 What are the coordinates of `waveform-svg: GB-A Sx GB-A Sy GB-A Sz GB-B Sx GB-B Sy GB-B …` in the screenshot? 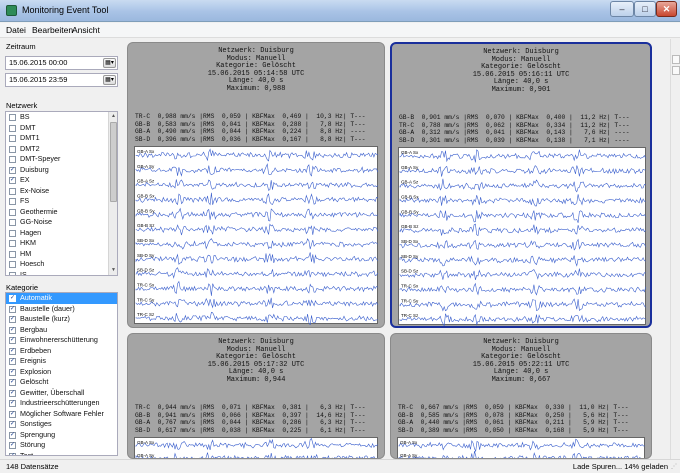 It's located at (522, 237).